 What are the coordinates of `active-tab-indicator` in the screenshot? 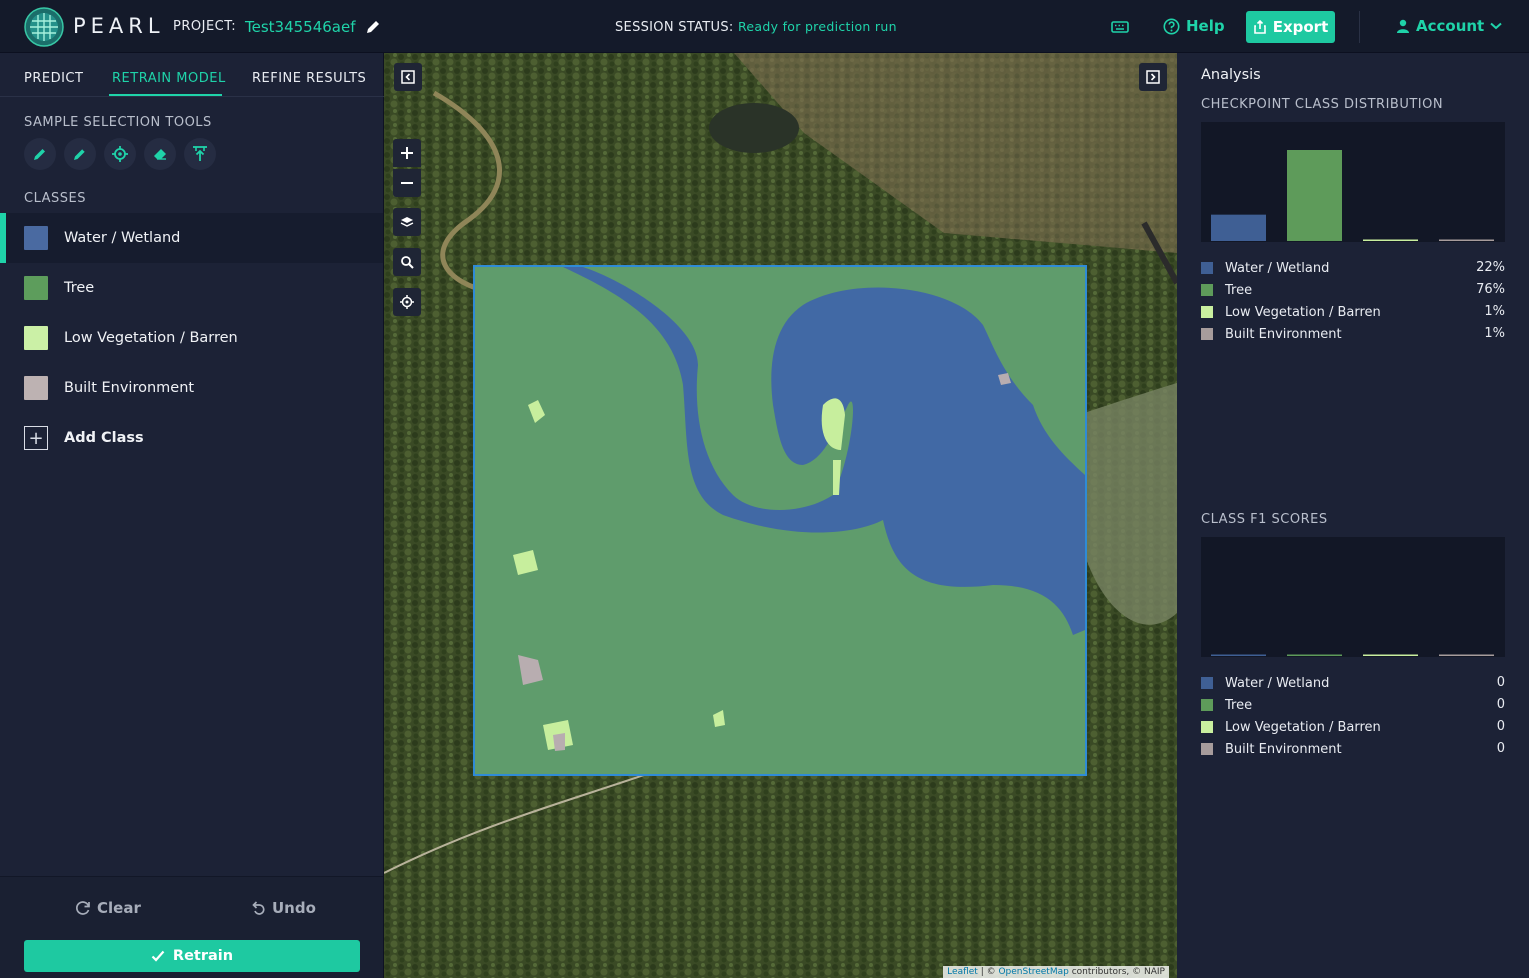 It's located at (165, 95).